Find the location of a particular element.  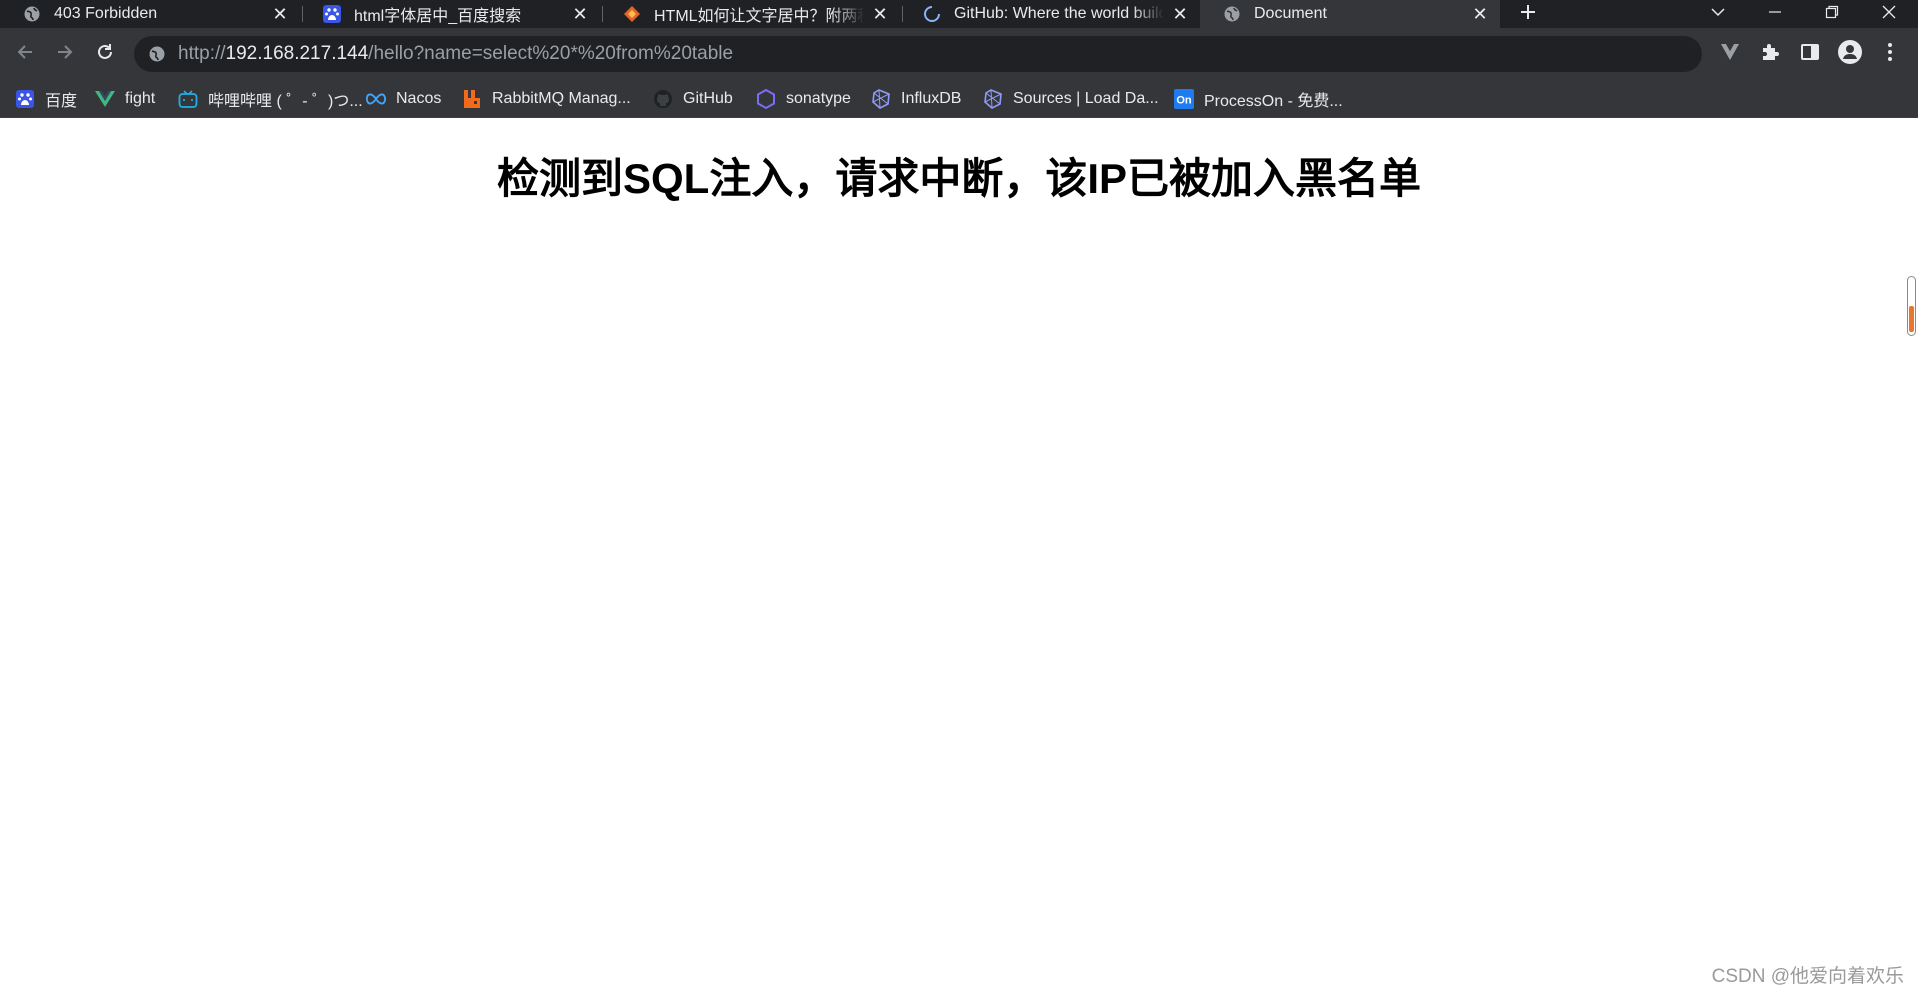

url-scheme: http:// is located at coordinates (202, 53).